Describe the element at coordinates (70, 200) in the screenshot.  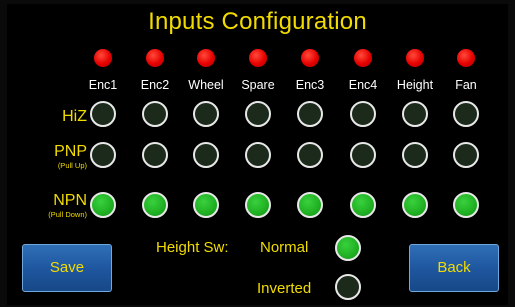
I see `row-label-npn-text: NPN` at that location.